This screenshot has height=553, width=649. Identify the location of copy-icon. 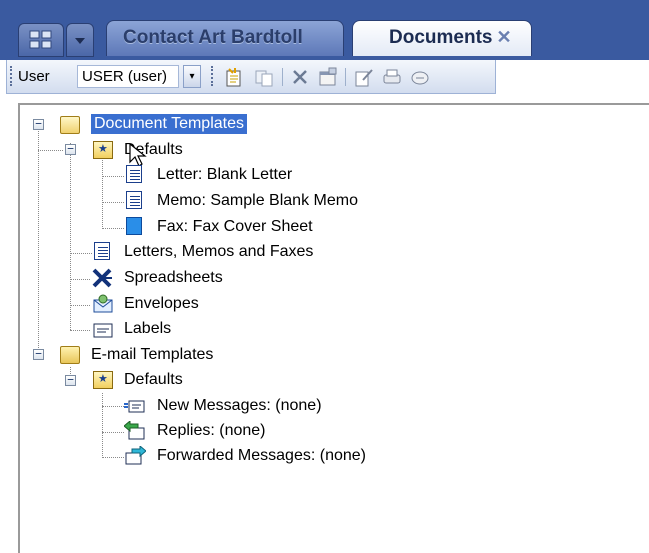
(264, 77).